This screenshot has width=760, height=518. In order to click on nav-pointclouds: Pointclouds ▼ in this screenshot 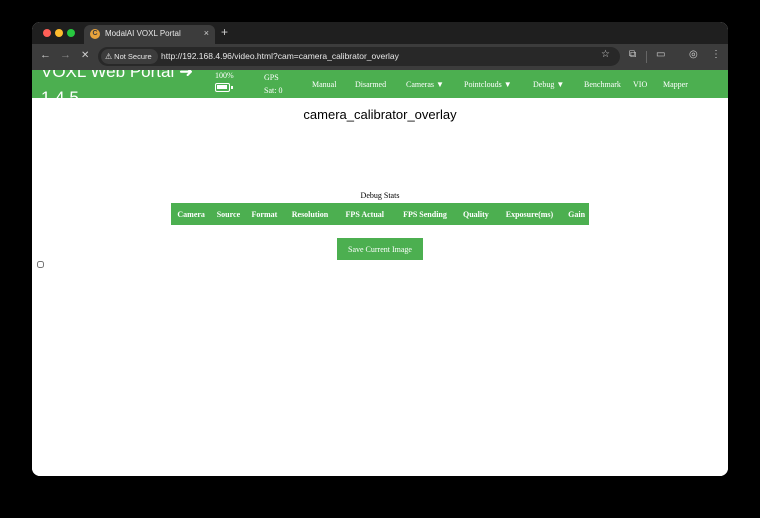, I will do `click(488, 84)`.